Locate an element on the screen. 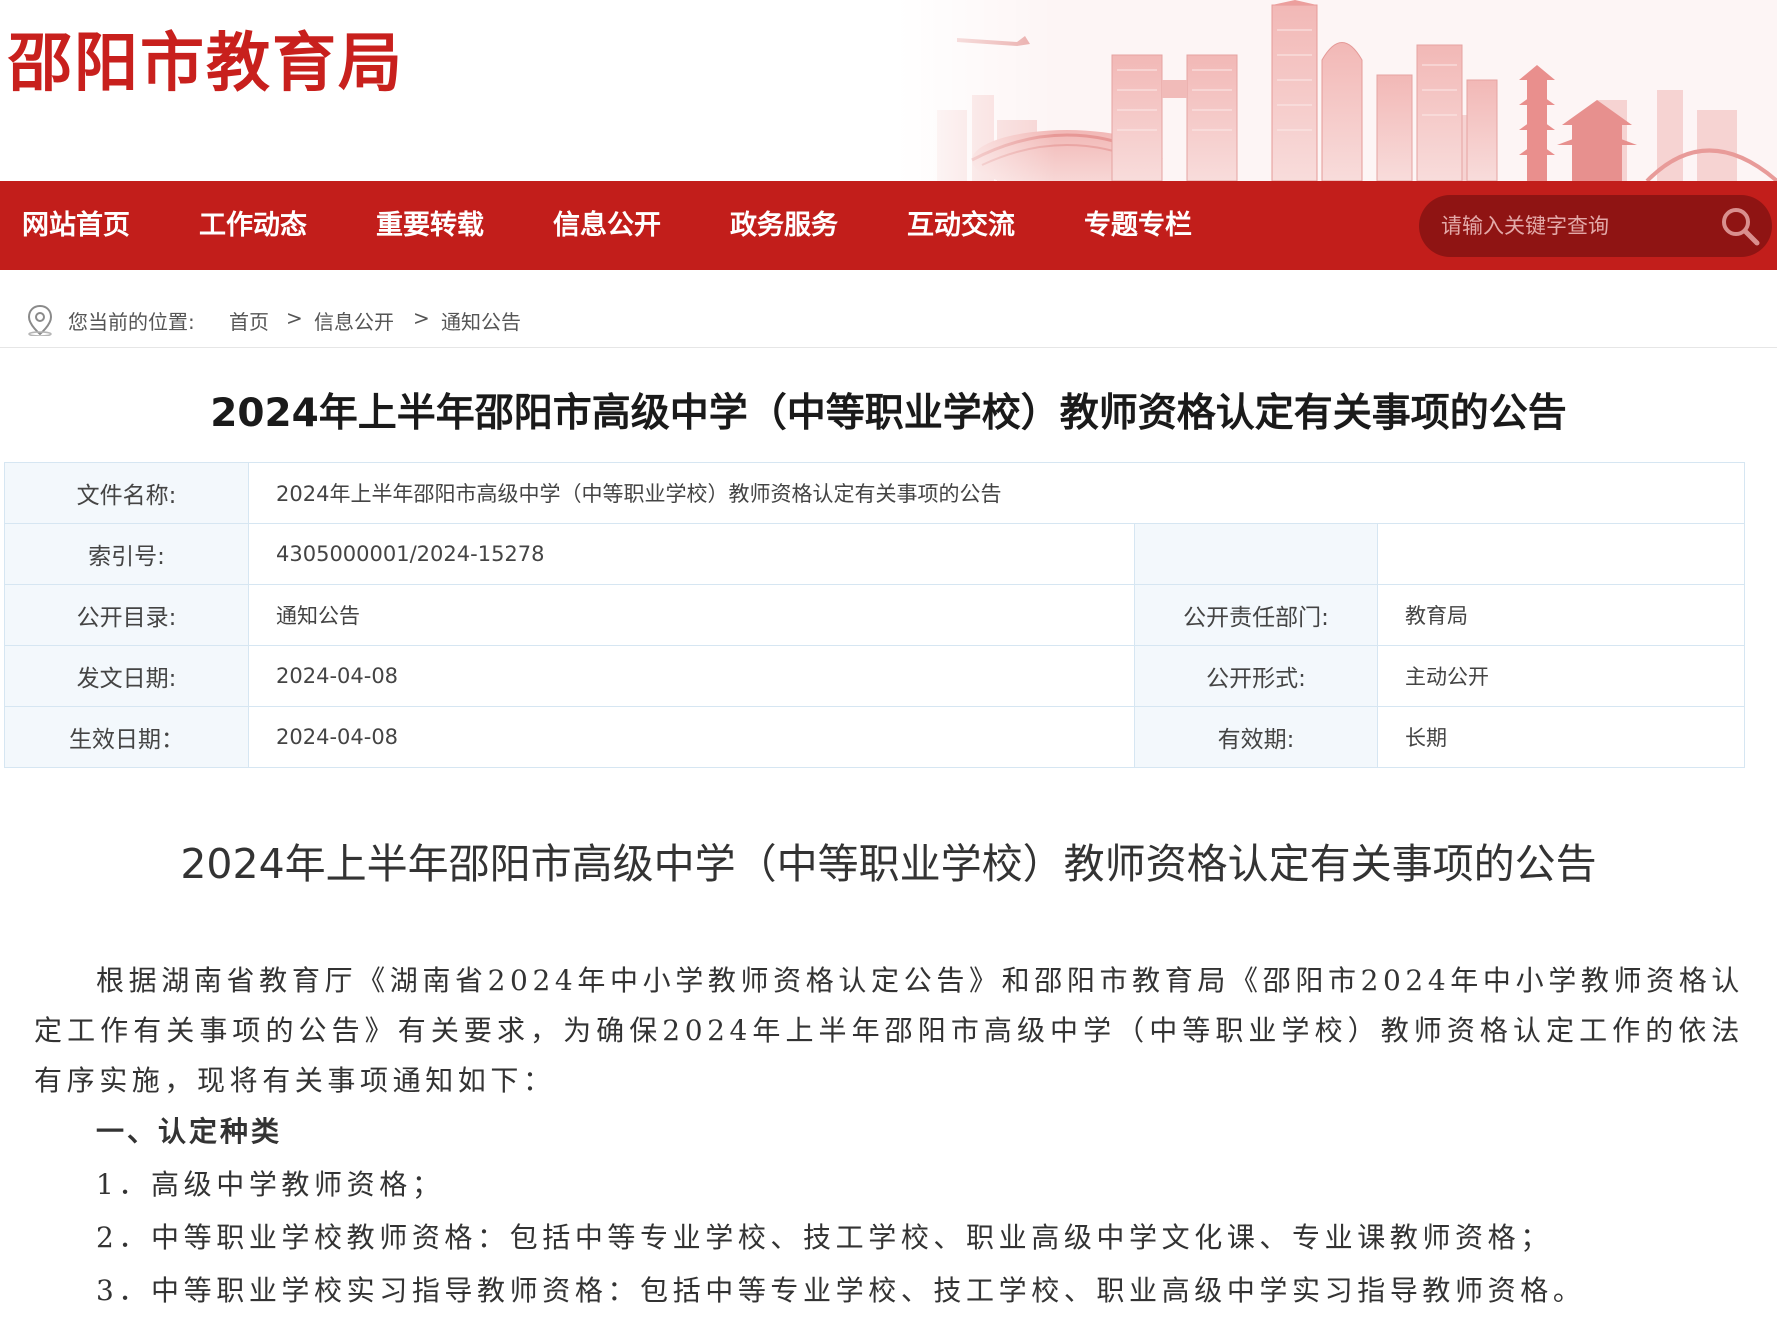 The height and width of the screenshot is (1319, 1777). location-pin-icon is located at coordinates (40, 320).